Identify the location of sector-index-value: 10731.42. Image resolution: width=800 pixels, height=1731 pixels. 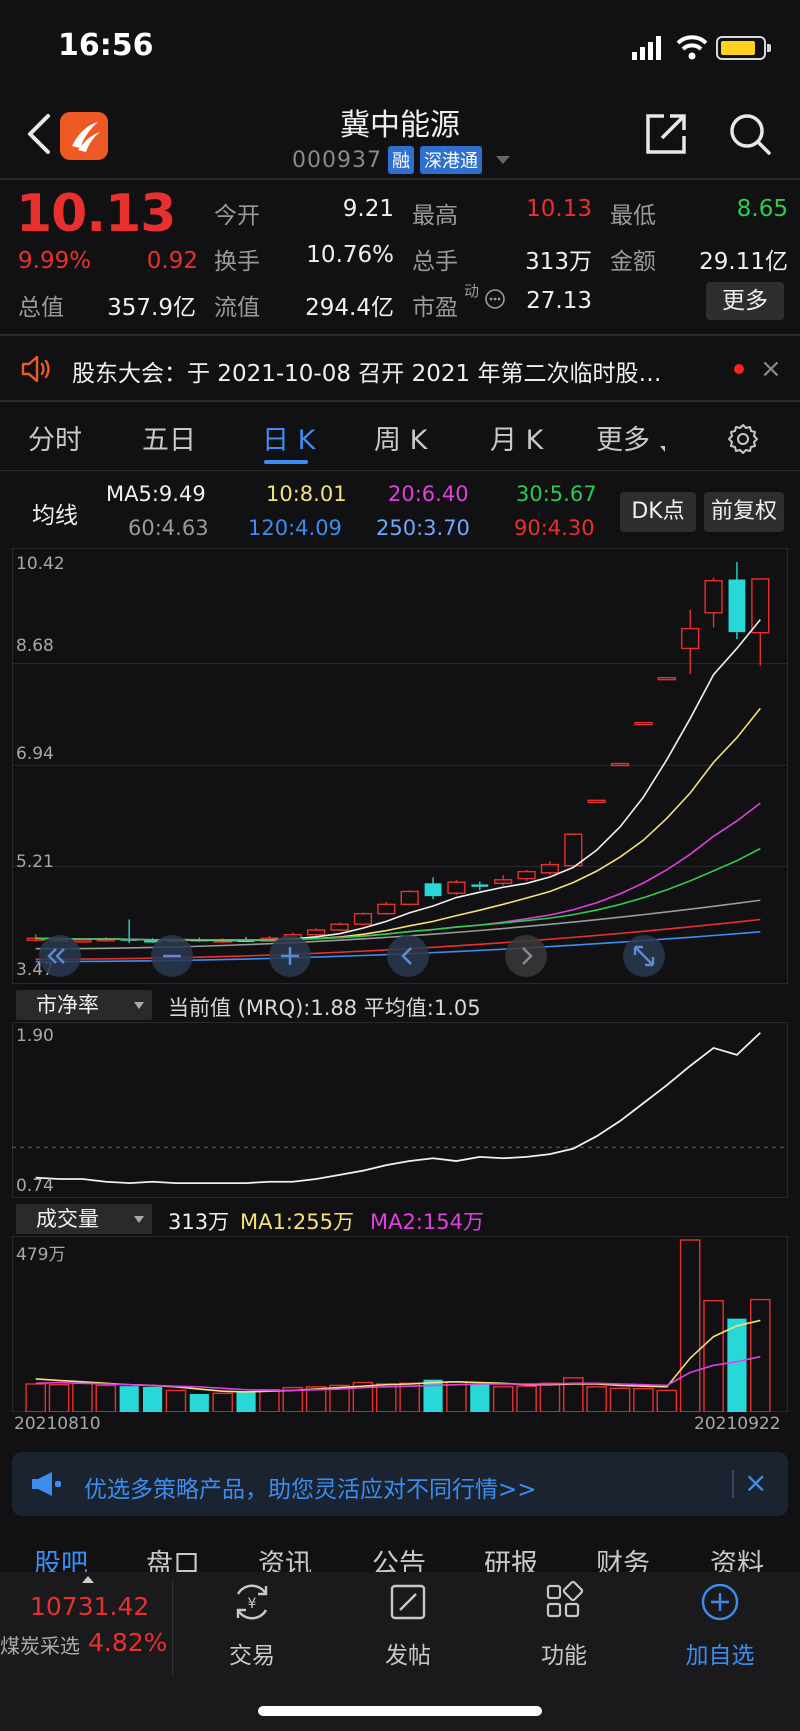
(89, 1606).